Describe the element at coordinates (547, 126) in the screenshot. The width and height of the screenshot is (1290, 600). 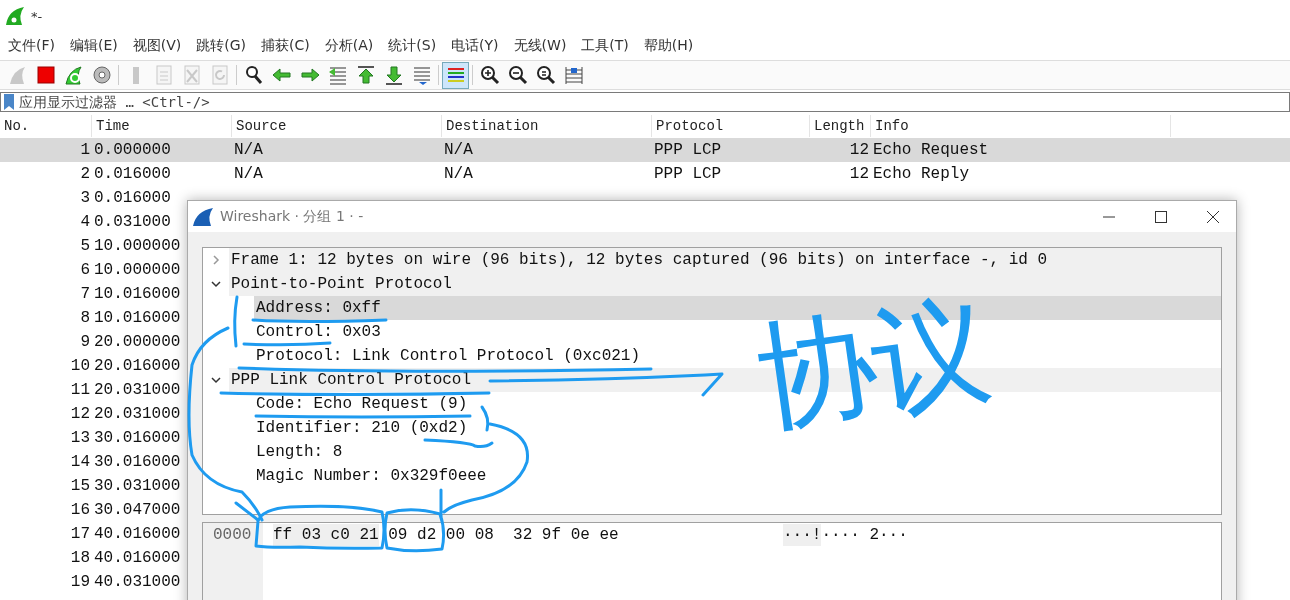
I see `column-header: Destination` at that location.